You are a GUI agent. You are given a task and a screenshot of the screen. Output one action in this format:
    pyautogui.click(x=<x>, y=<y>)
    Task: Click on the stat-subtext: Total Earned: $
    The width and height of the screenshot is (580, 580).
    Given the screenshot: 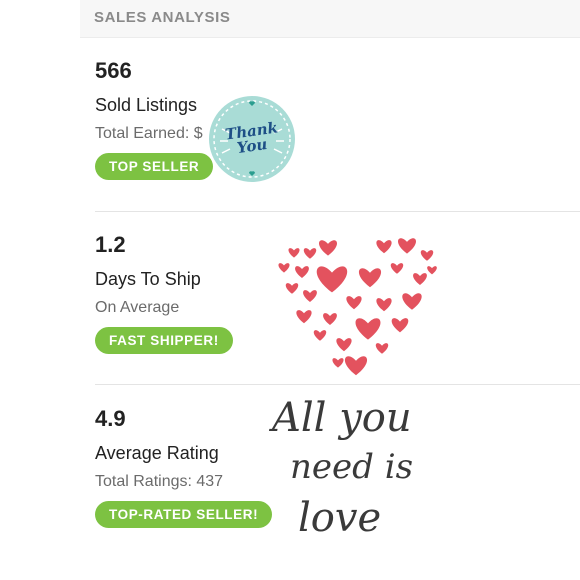 What is the action you would take?
    pyautogui.click(x=149, y=133)
    